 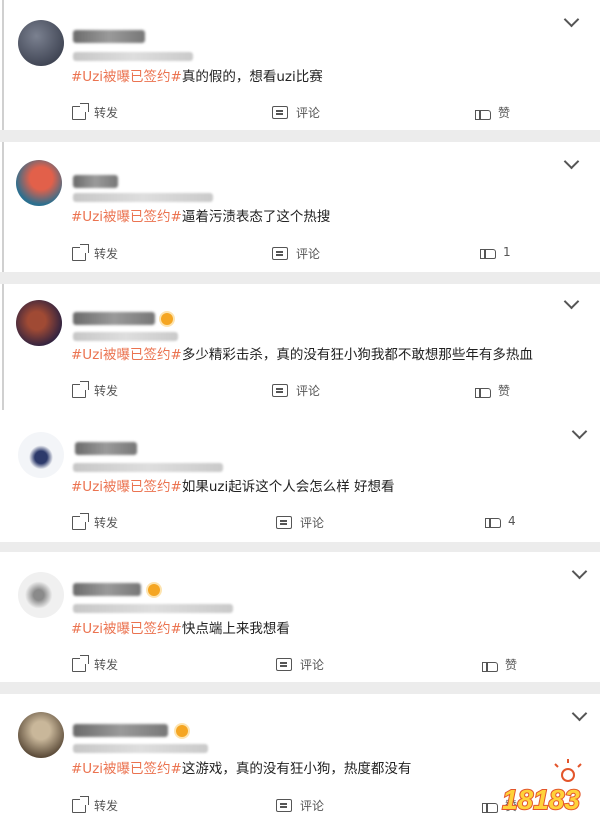 I want to click on post-body: 多少精彩击杀，真的没有狂小狗我都不敢想那些年有多热血, so click(x=357, y=355).